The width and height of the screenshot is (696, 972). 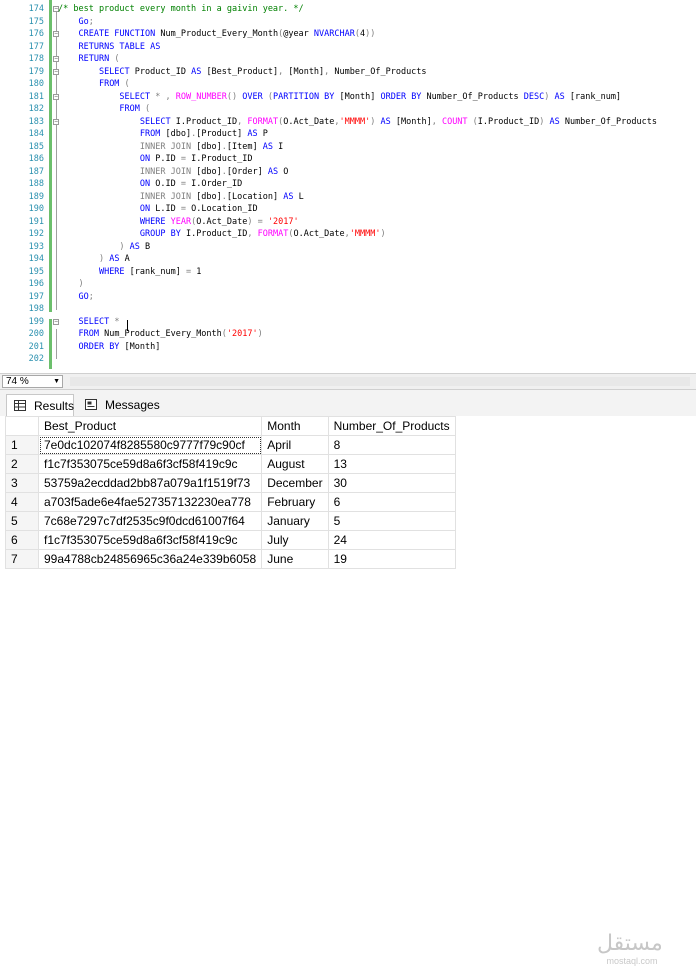 What do you see at coordinates (137, 246) in the screenshot?
I see `code-token: AS` at bounding box center [137, 246].